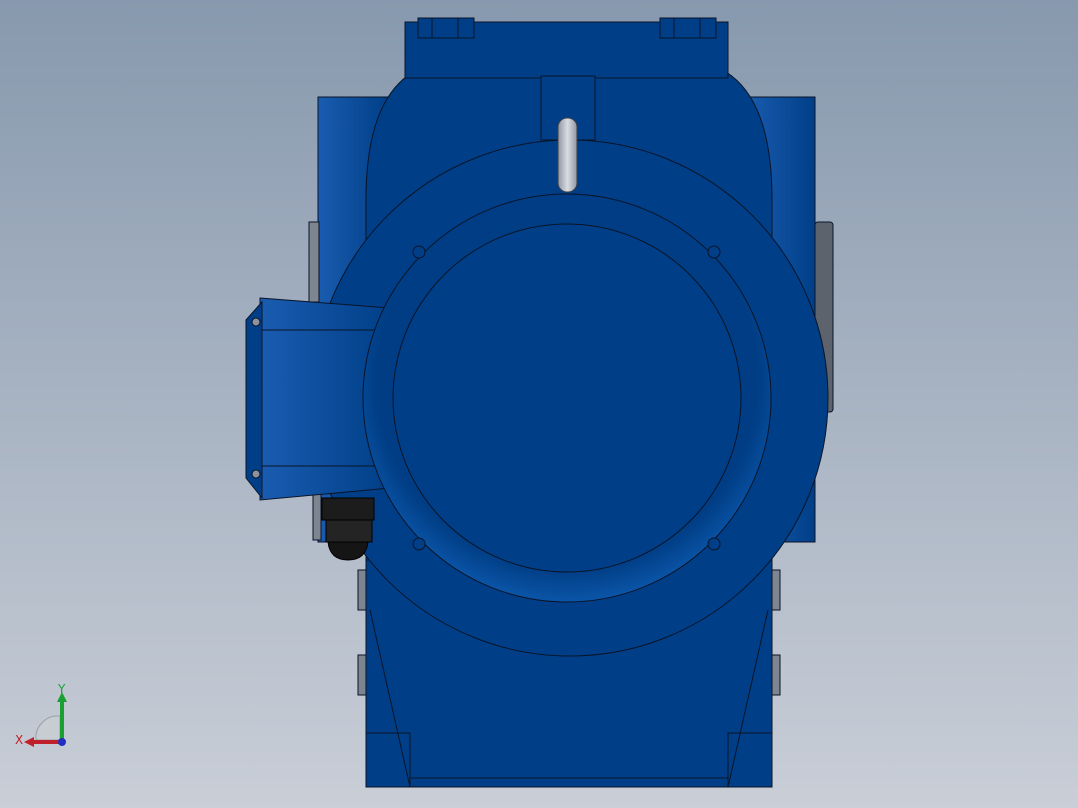  I want to click on y-axis-label: Y, so click(61, 689).